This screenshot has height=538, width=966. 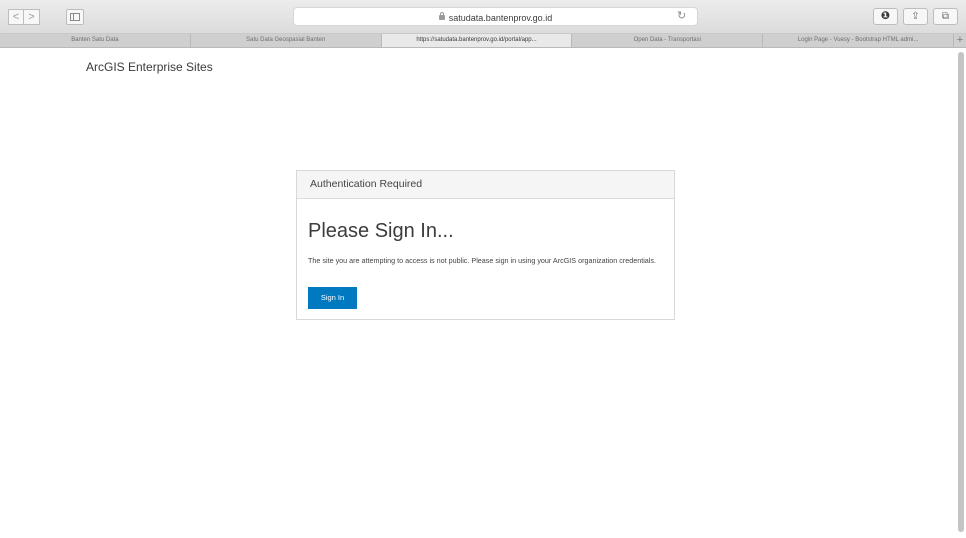 I want to click on extension-button: ❶, so click(x=885, y=16).